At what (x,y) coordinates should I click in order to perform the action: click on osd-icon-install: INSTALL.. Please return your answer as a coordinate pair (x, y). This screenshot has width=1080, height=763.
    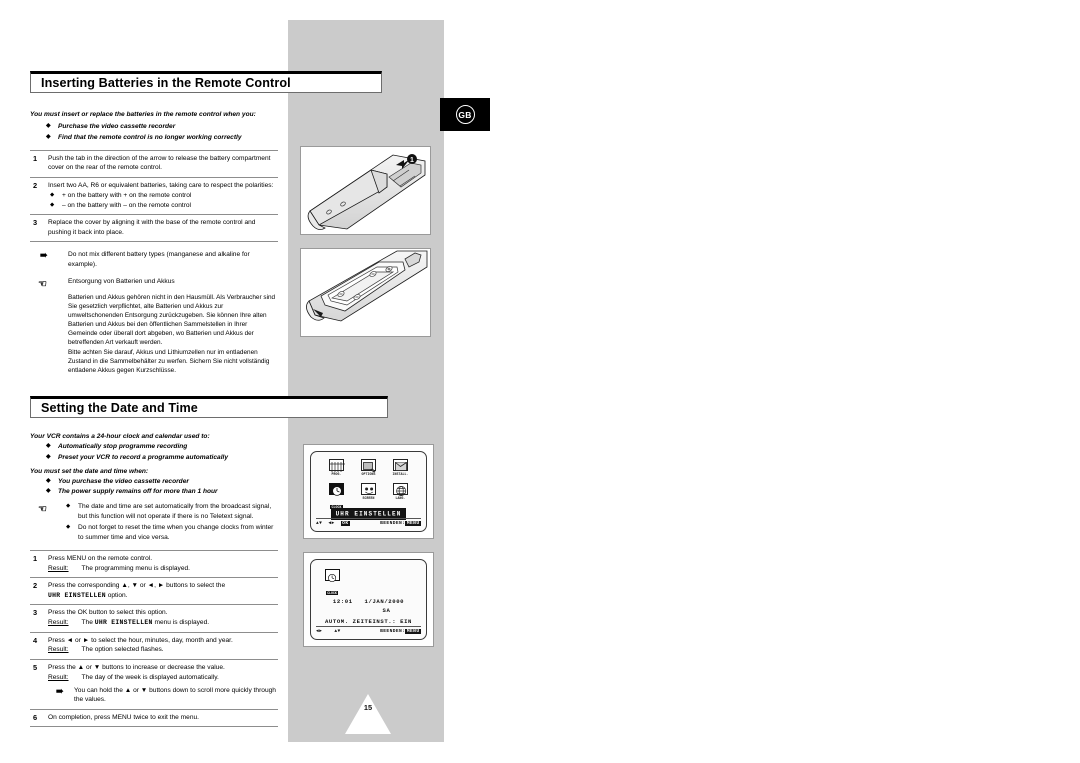
    Looking at the image, I should click on (401, 467).